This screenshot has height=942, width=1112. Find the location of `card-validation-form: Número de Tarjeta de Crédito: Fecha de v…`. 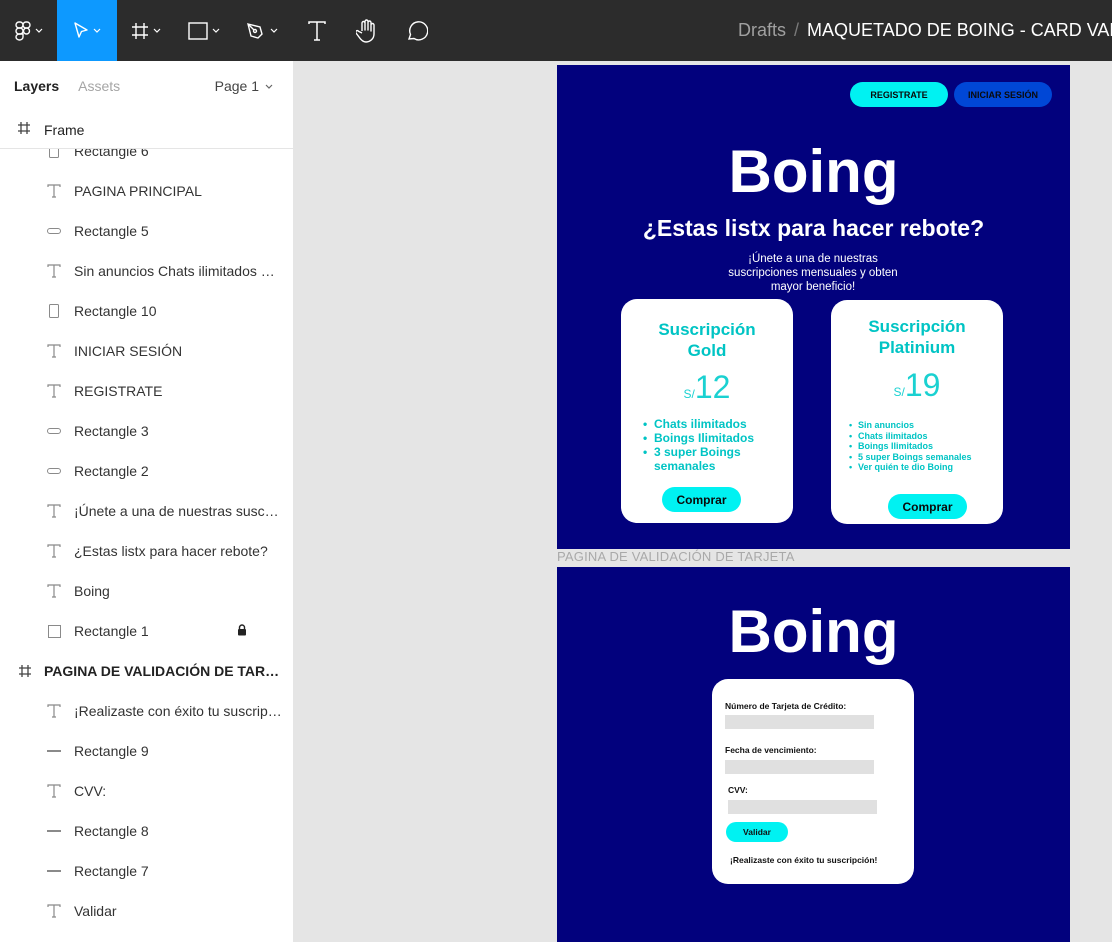

card-validation-form: Número de Tarjeta de Crédito: Fecha de v… is located at coordinates (813, 781).